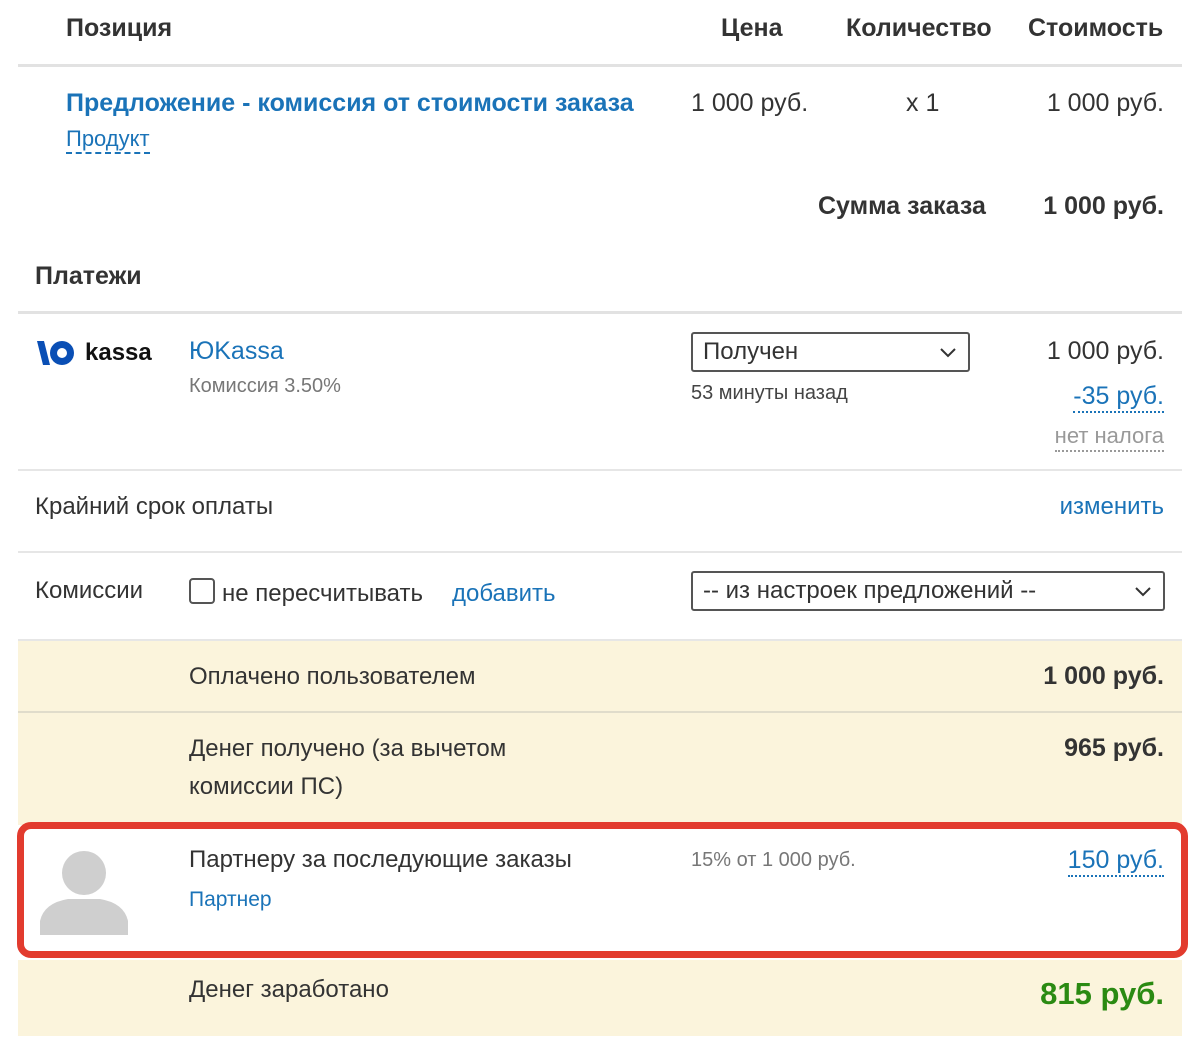  What do you see at coordinates (332, 676) in the screenshot?
I see `paid-label: Оплачено пользователем` at bounding box center [332, 676].